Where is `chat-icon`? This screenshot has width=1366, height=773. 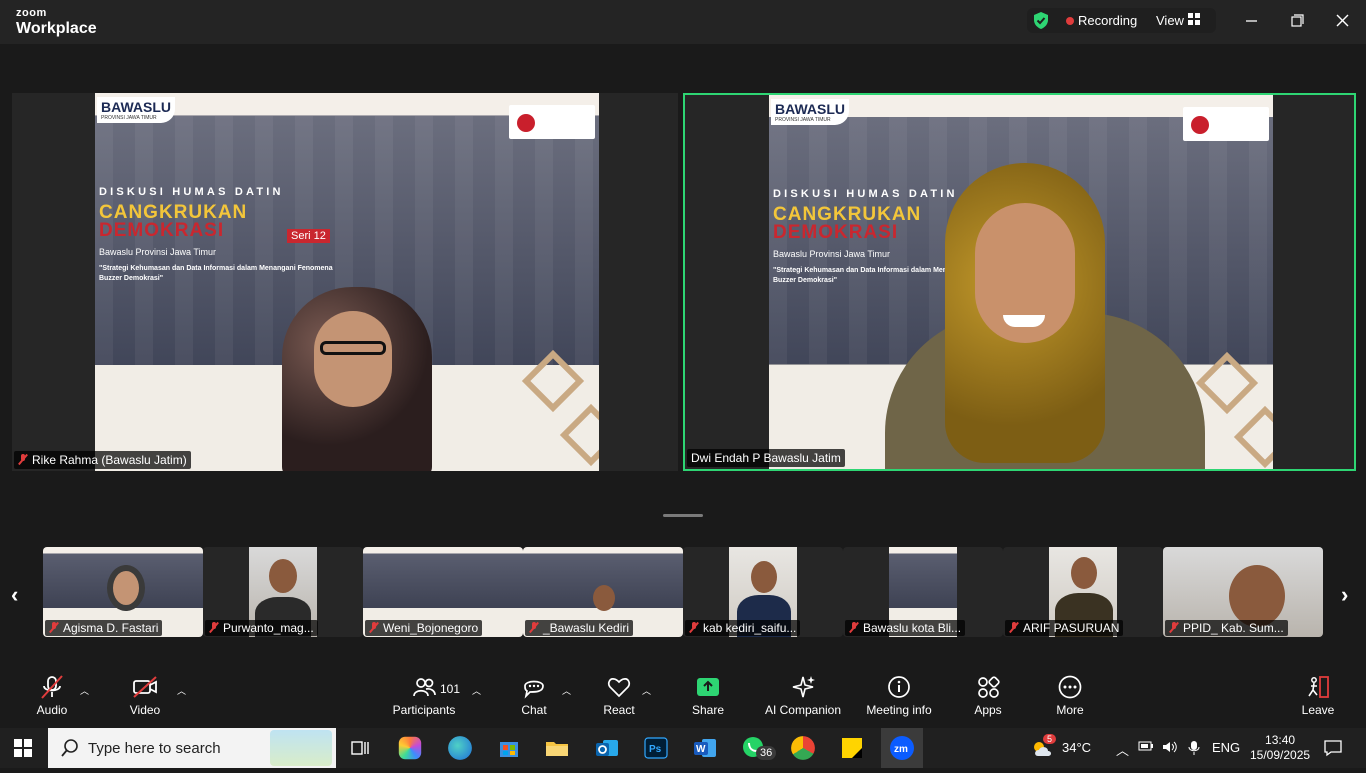 chat-icon is located at coordinates (534, 689).